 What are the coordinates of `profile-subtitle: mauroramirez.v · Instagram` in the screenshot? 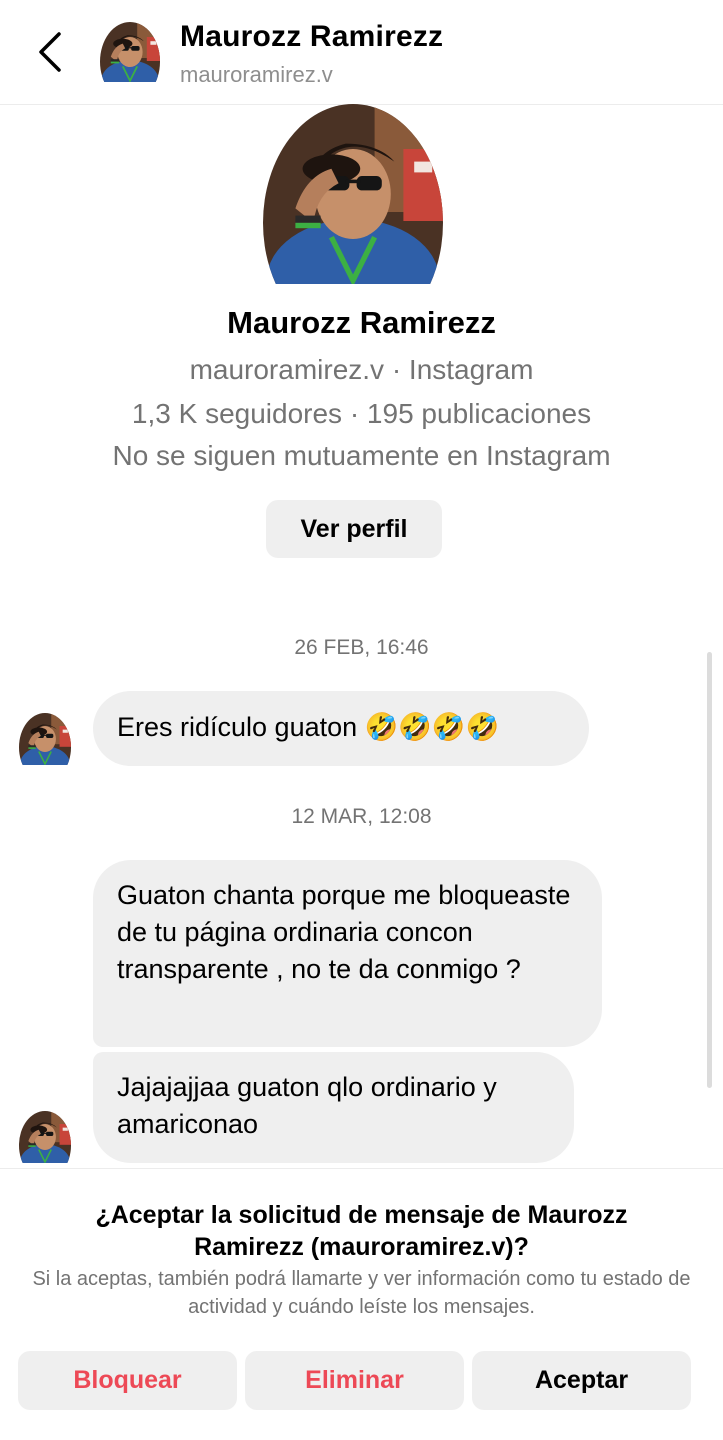 It's located at (361, 369).